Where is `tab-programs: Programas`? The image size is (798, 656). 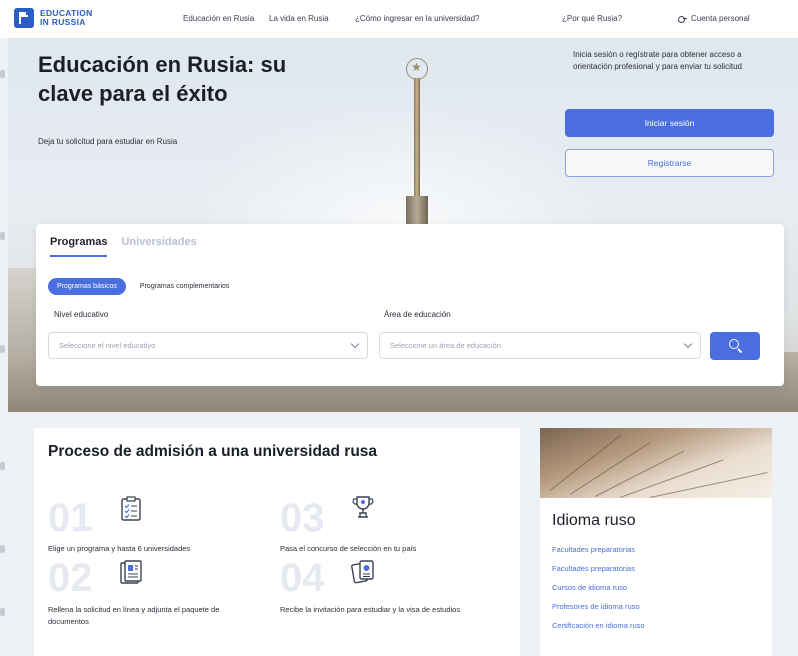
tab-programs: Programas is located at coordinates (79, 246).